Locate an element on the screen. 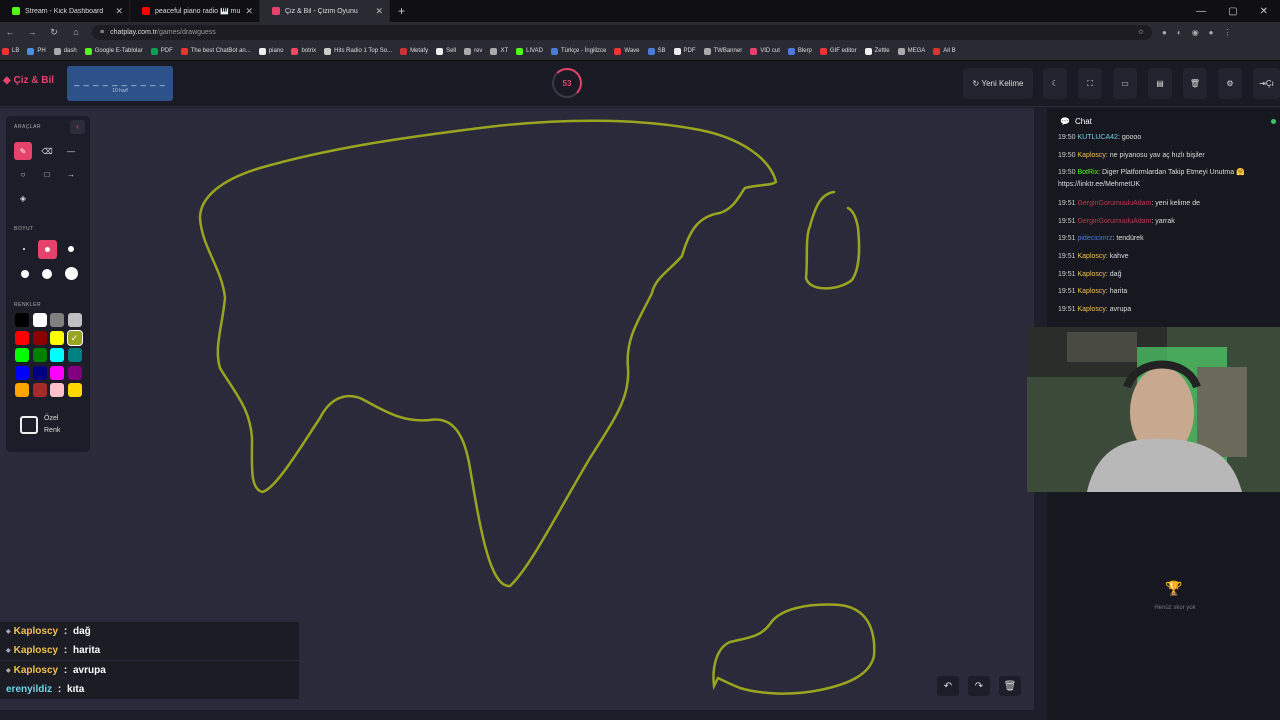 Image resolution: width=1280 pixels, height=720 pixels. bookmark-item: rev is located at coordinates (473, 51).